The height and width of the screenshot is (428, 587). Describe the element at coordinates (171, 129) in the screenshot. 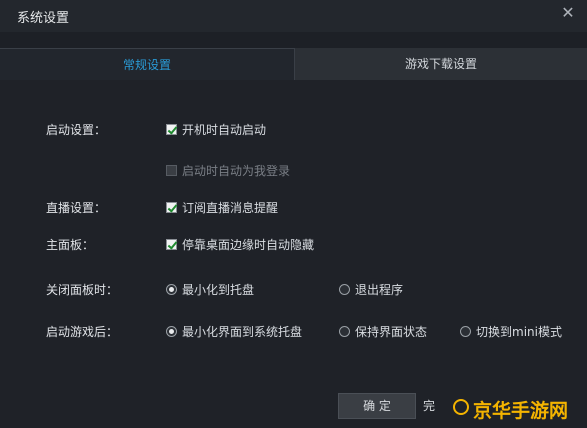

I see `auto-start-checkbox` at that location.